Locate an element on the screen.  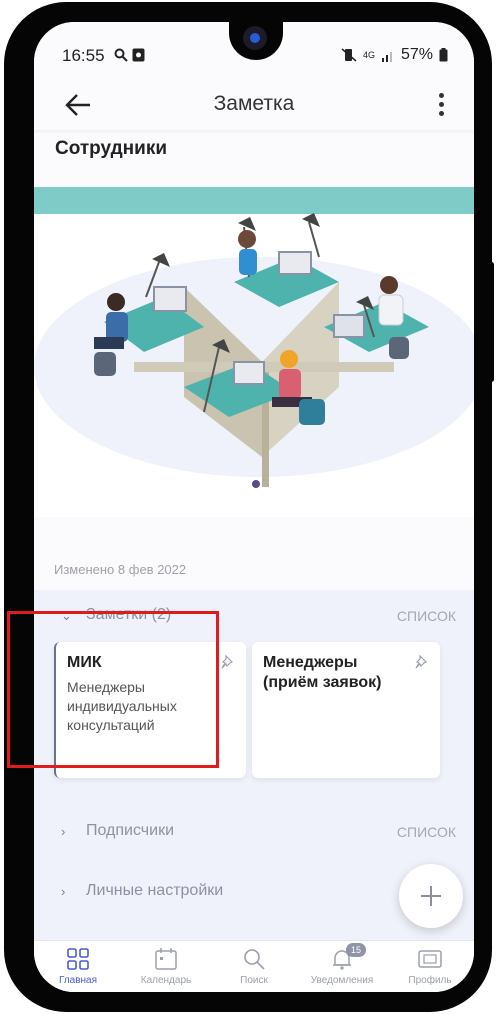
battery-icon is located at coordinates (443, 55).